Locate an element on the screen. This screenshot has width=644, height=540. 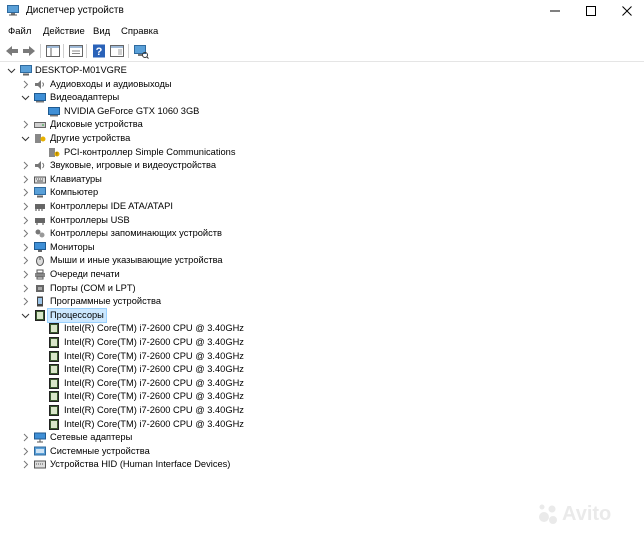
tree-item-label: Порты (COM и LPT) is located at coordinates (93, 287).